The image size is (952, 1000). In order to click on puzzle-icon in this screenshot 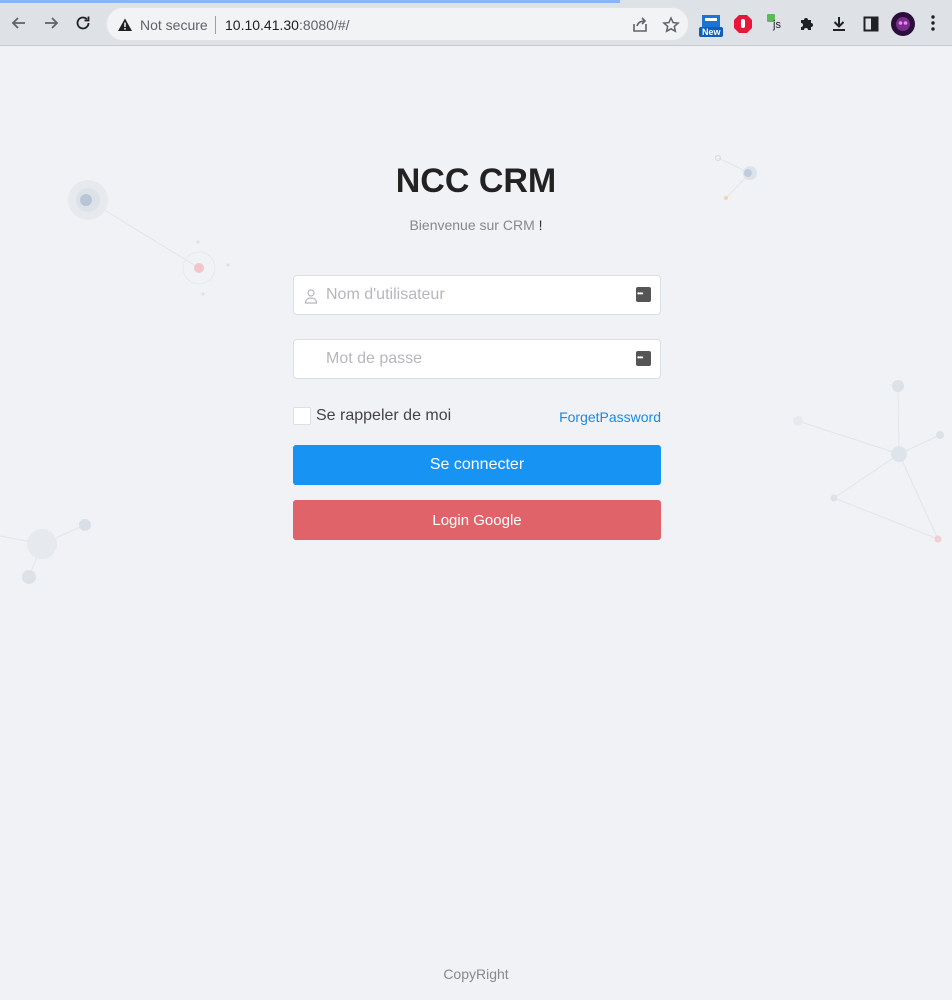, I will do `click(807, 24)`.